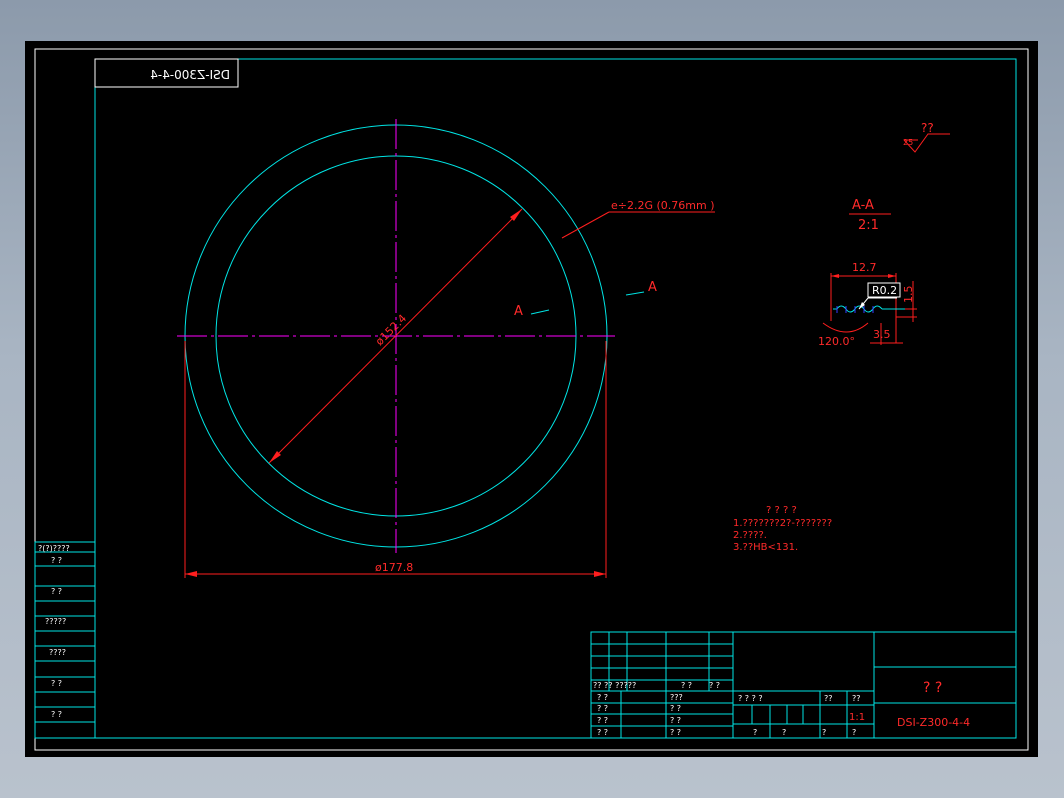 This screenshot has height=798, width=1064. What do you see at coordinates (765, 547) in the screenshot?
I see `note-line: 3.??HB<131.` at bounding box center [765, 547].